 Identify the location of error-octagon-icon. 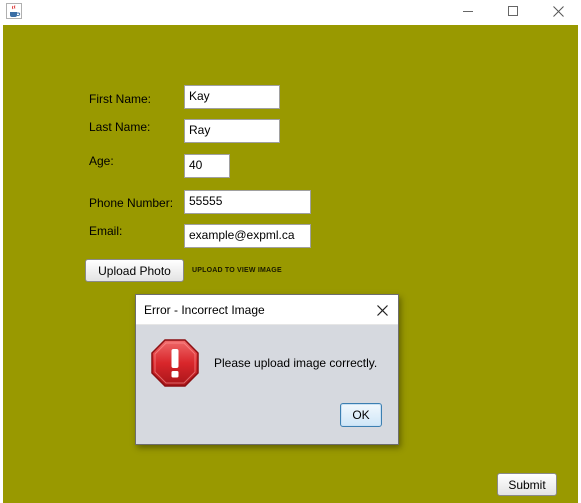
(175, 363).